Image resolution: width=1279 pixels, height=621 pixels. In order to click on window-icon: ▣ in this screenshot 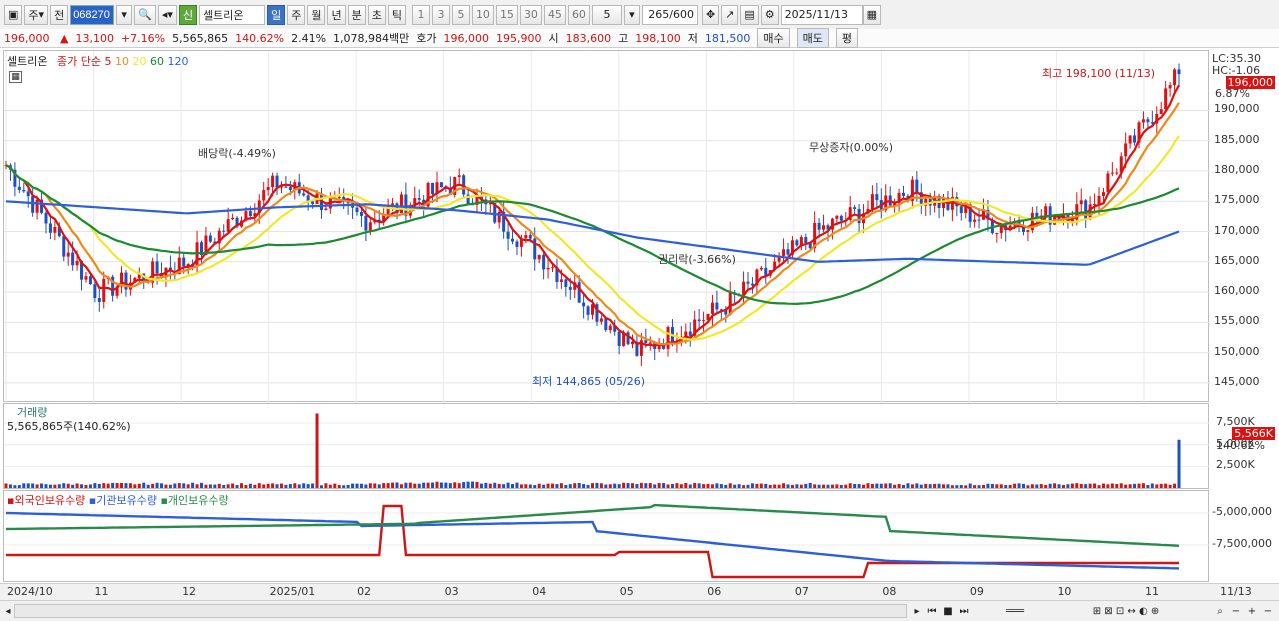, I will do `click(13, 14)`.